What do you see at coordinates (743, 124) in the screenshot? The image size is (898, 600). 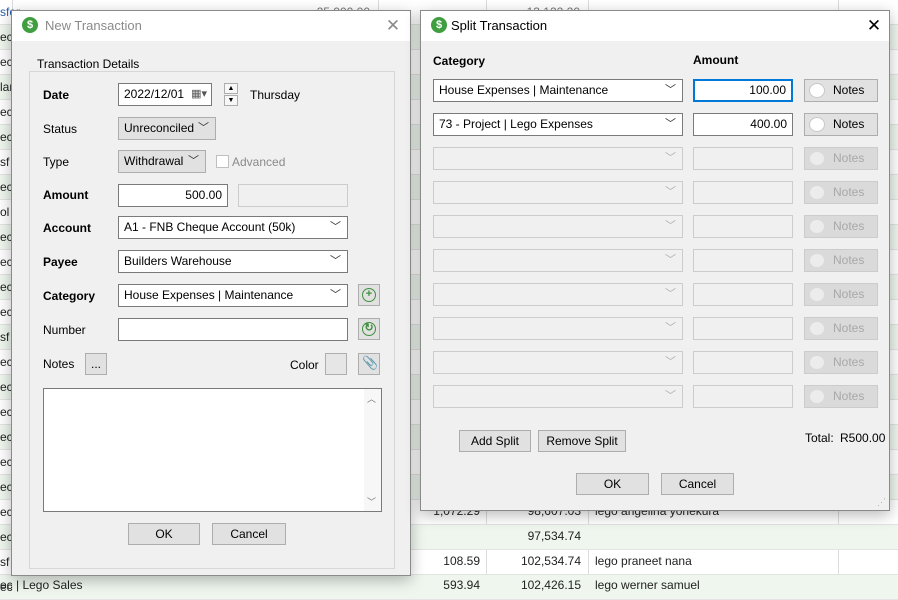 I see `split-amount-field: 400.00` at bounding box center [743, 124].